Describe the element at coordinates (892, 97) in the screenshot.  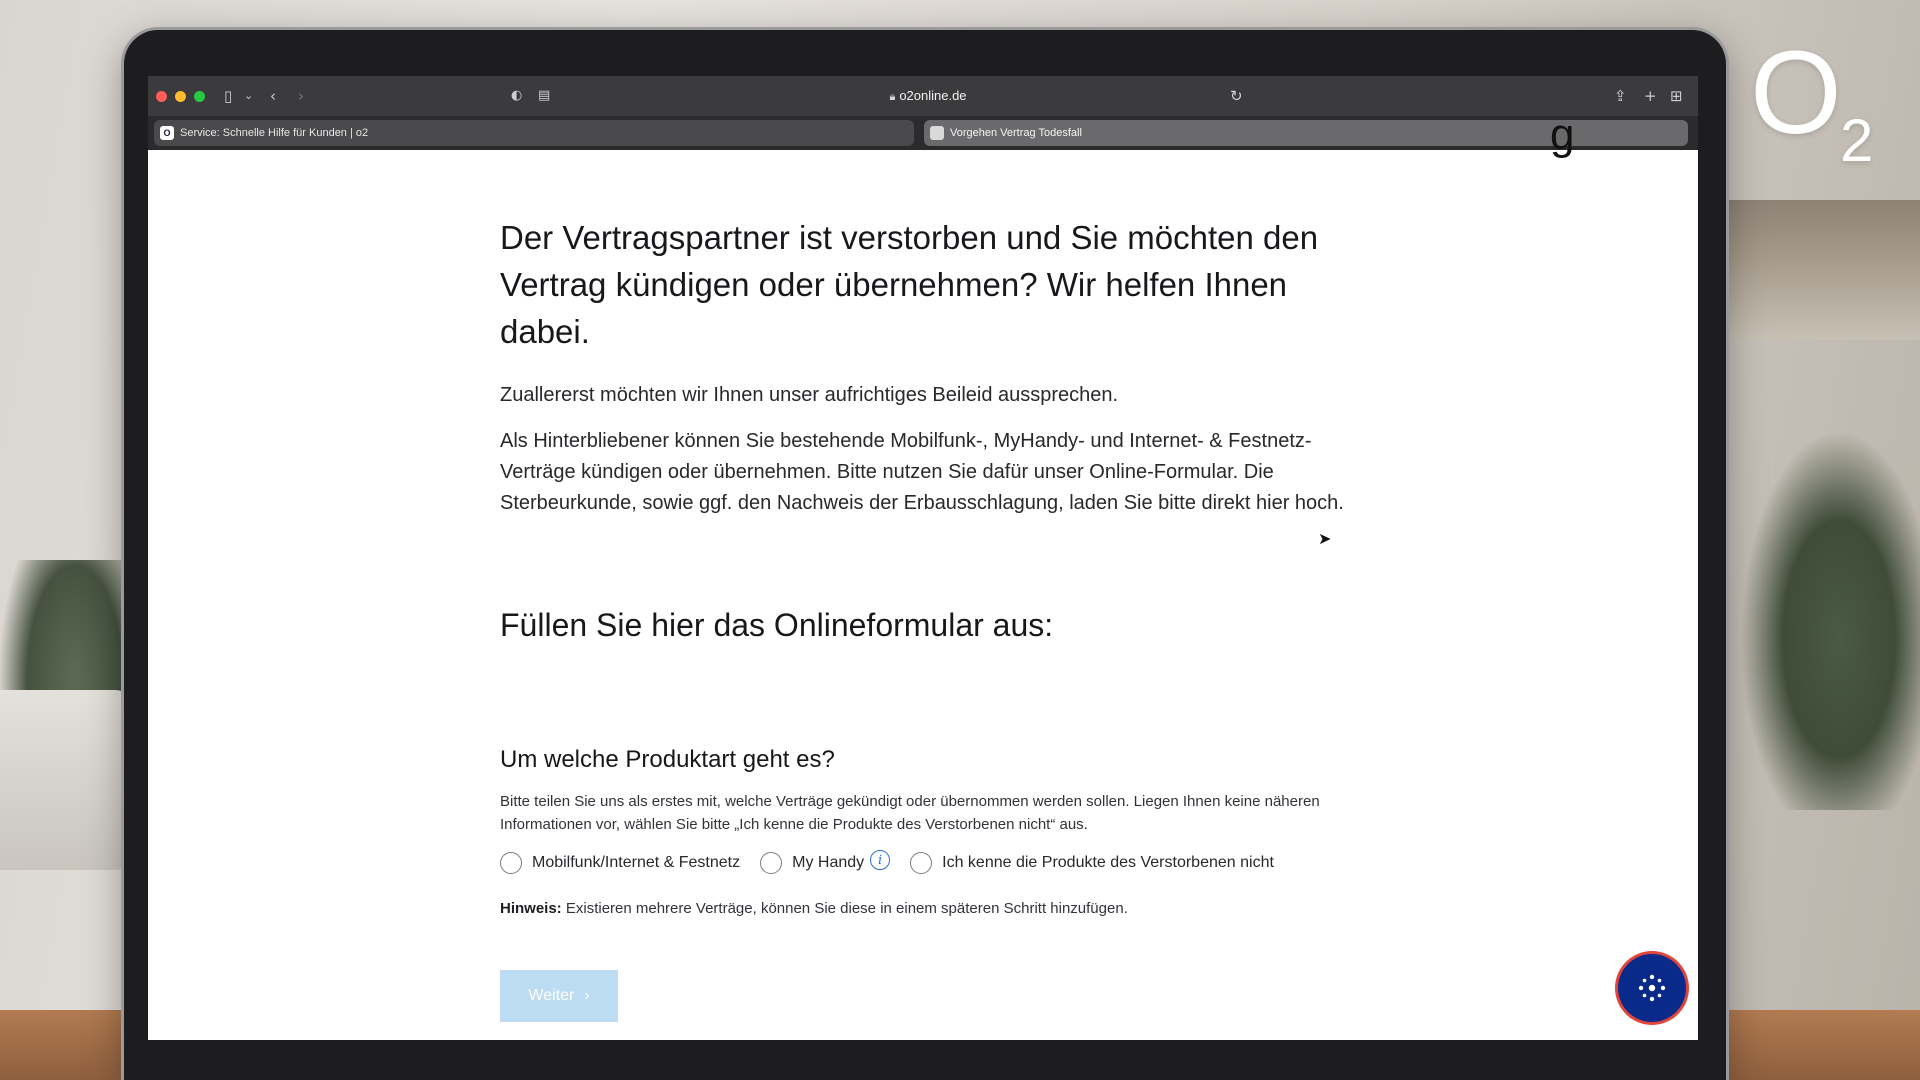
I see `lock-icon: 🔒︎` at that location.